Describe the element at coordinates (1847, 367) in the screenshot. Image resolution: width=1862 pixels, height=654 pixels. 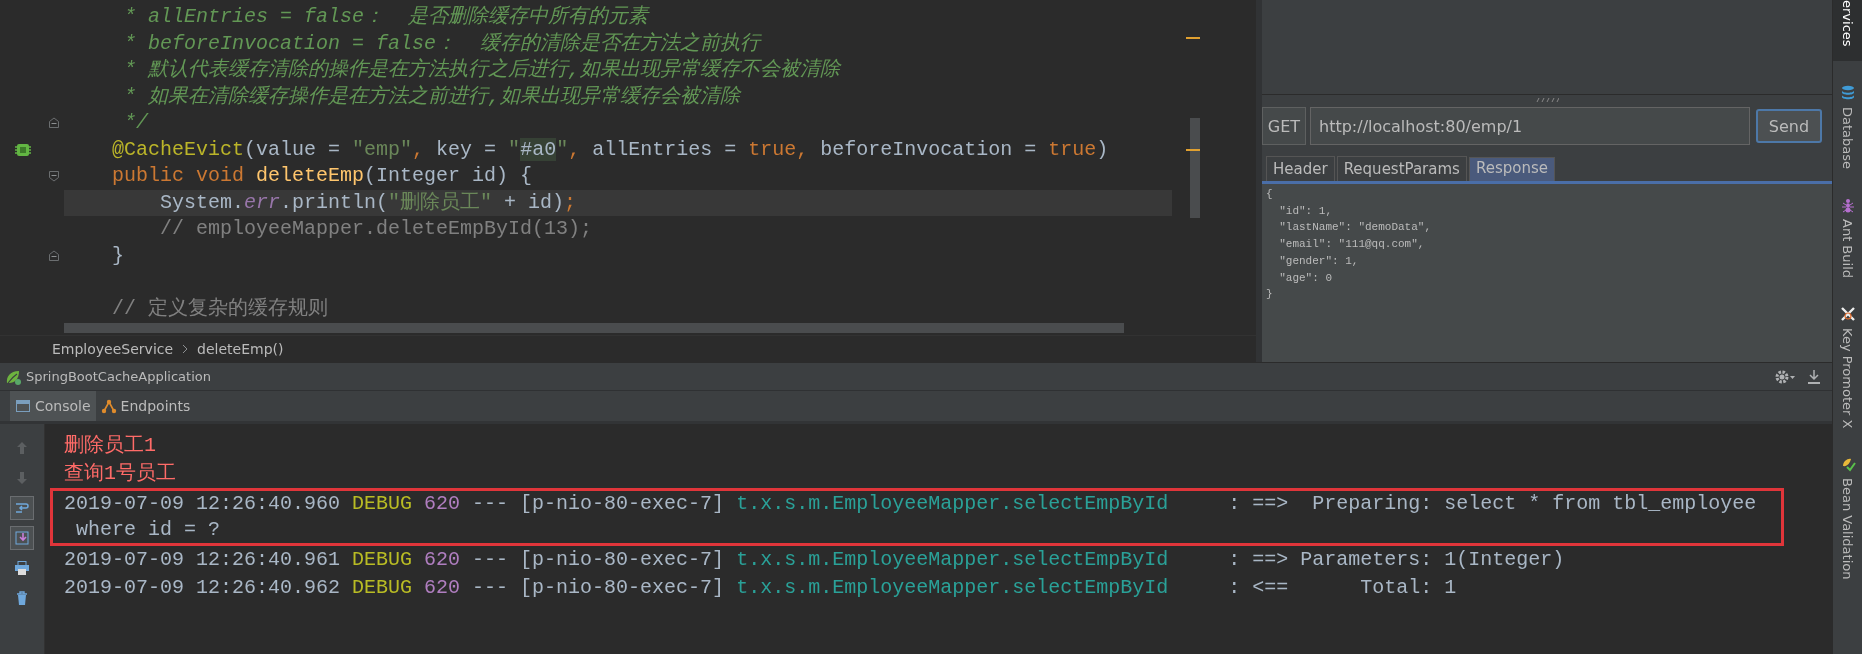
I see `tool-window-tab: Key Promoter X` at that location.